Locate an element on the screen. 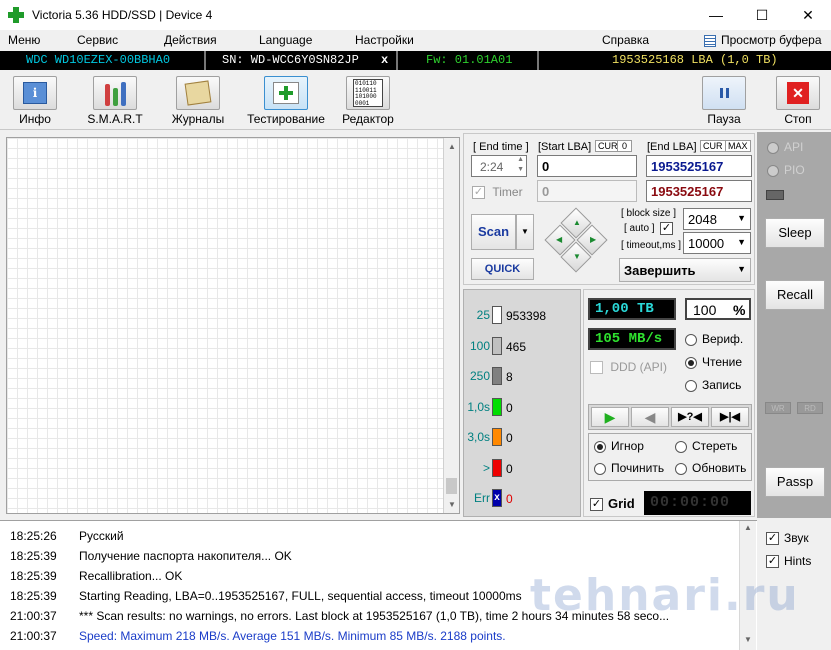 Image resolution: width=831 pixels, height=650 pixels. butterfly-button: ▶|◀ is located at coordinates (730, 417).